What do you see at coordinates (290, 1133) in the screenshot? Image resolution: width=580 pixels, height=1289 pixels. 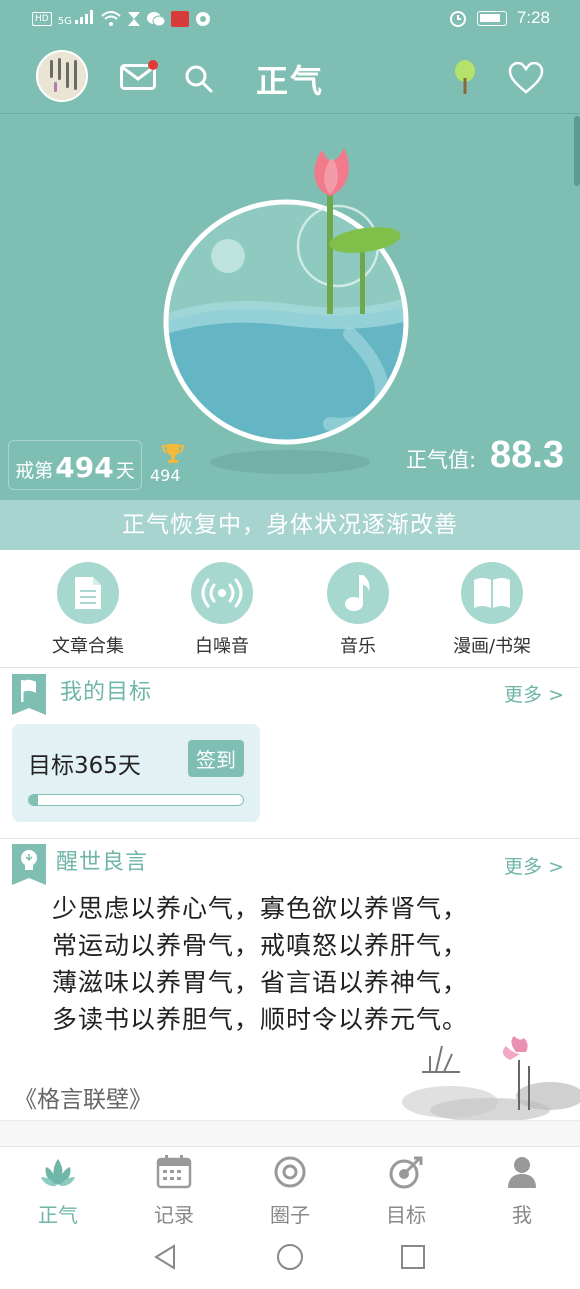 I see `content-end-spacer` at bounding box center [290, 1133].